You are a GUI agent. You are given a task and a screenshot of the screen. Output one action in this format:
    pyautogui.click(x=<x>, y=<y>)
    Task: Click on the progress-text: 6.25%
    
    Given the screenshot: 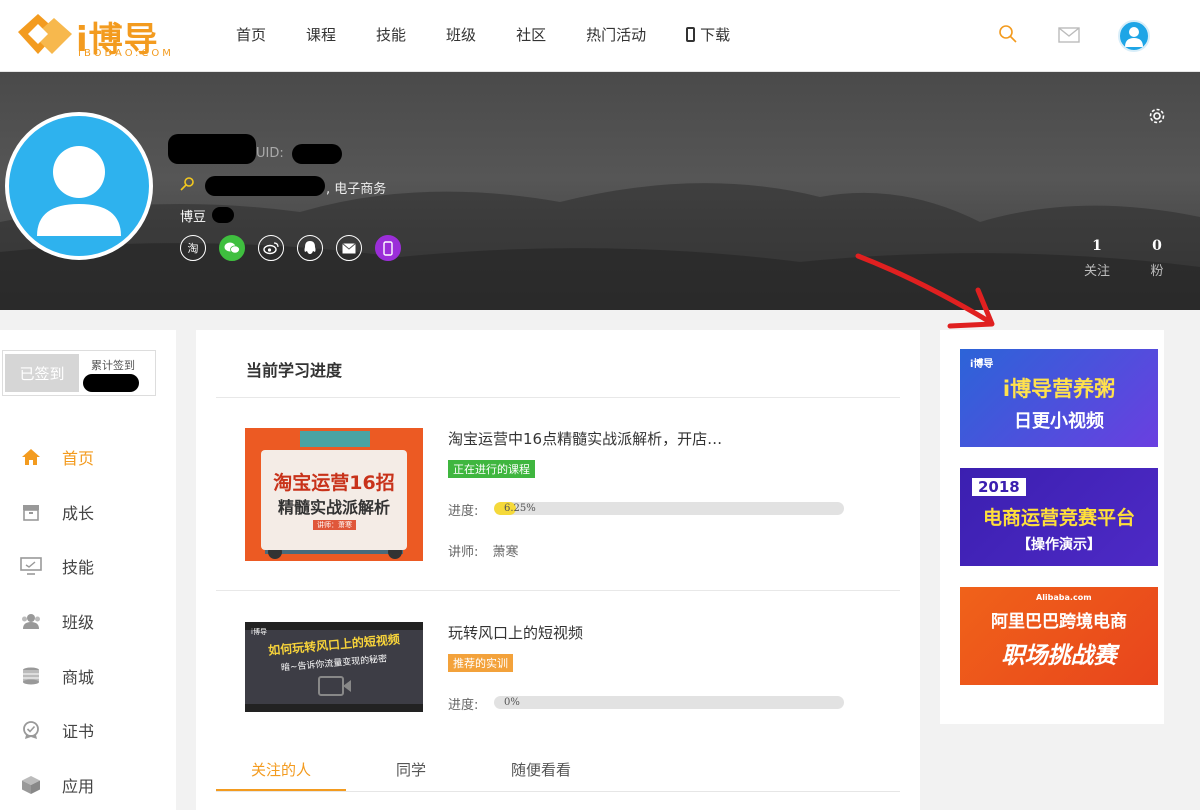 What is the action you would take?
    pyautogui.click(x=520, y=508)
    